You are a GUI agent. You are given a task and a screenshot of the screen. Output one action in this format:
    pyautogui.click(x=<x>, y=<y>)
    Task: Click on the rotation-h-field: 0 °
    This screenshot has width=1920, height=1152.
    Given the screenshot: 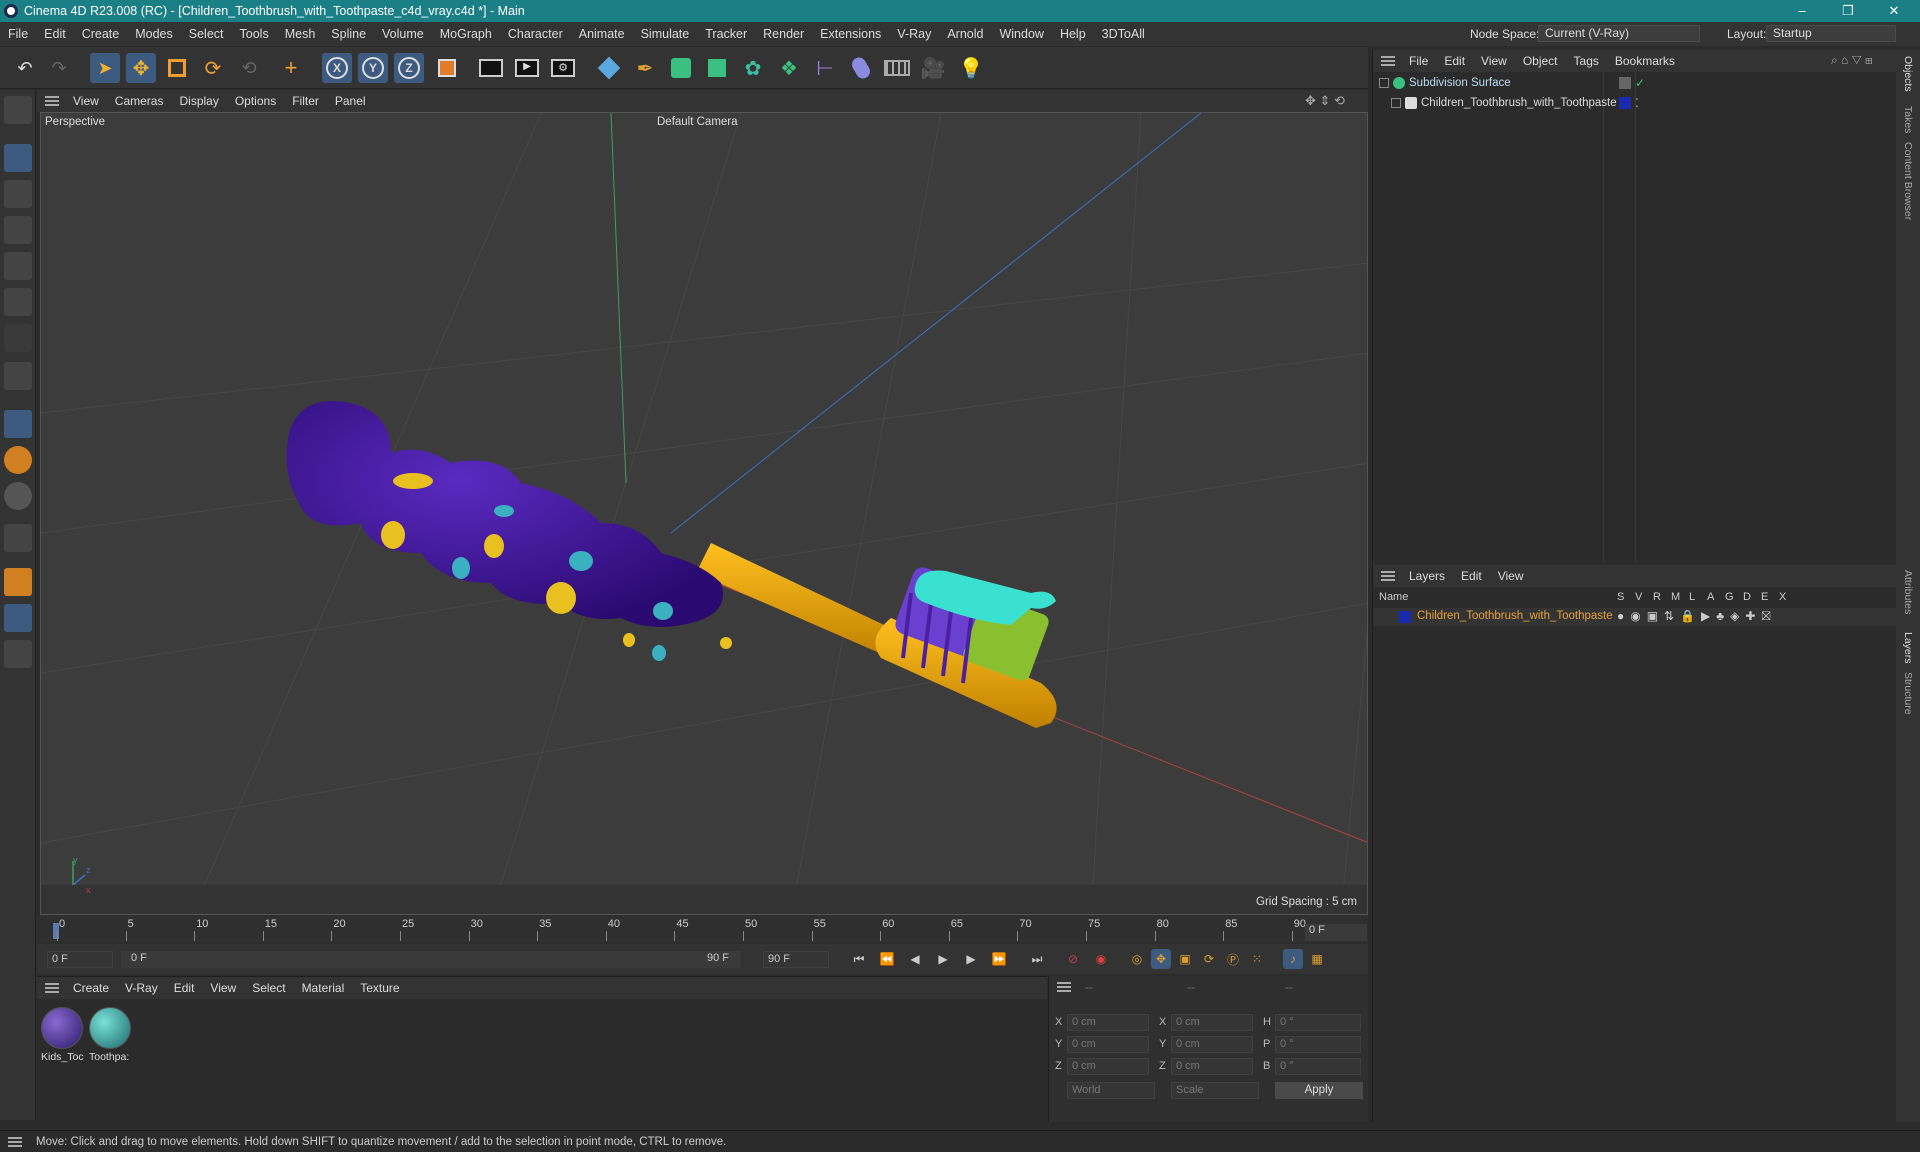 What is the action you would take?
    pyautogui.click(x=1318, y=1022)
    